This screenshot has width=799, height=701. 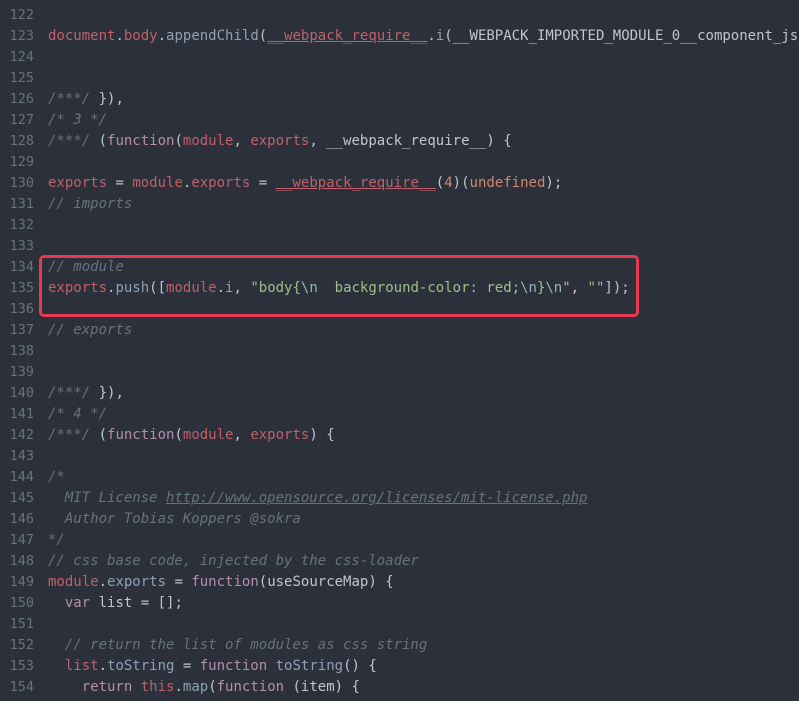 I want to click on code-token: body, so click(x=140, y=36).